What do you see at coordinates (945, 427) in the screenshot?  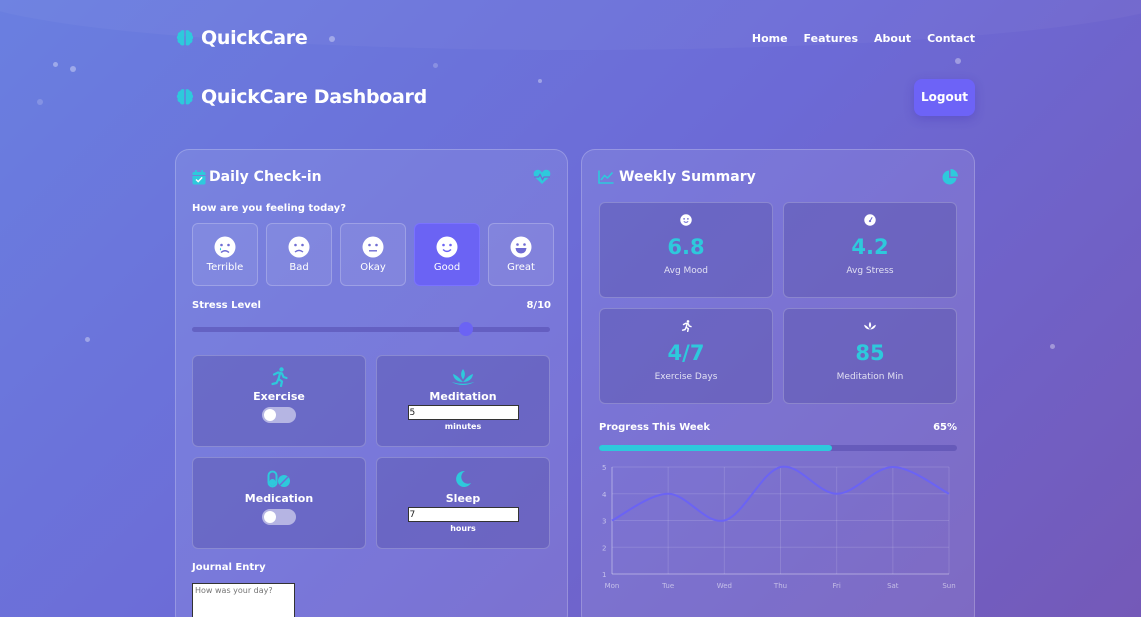 I see `progress-percent: 65%` at bounding box center [945, 427].